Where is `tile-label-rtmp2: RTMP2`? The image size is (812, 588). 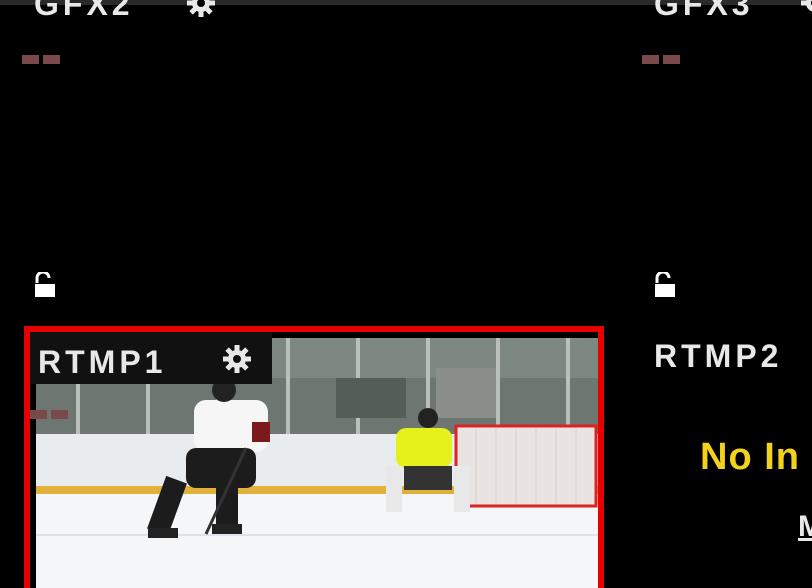
tile-label-rtmp2: RTMP2 is located at coordinates (718, 356).